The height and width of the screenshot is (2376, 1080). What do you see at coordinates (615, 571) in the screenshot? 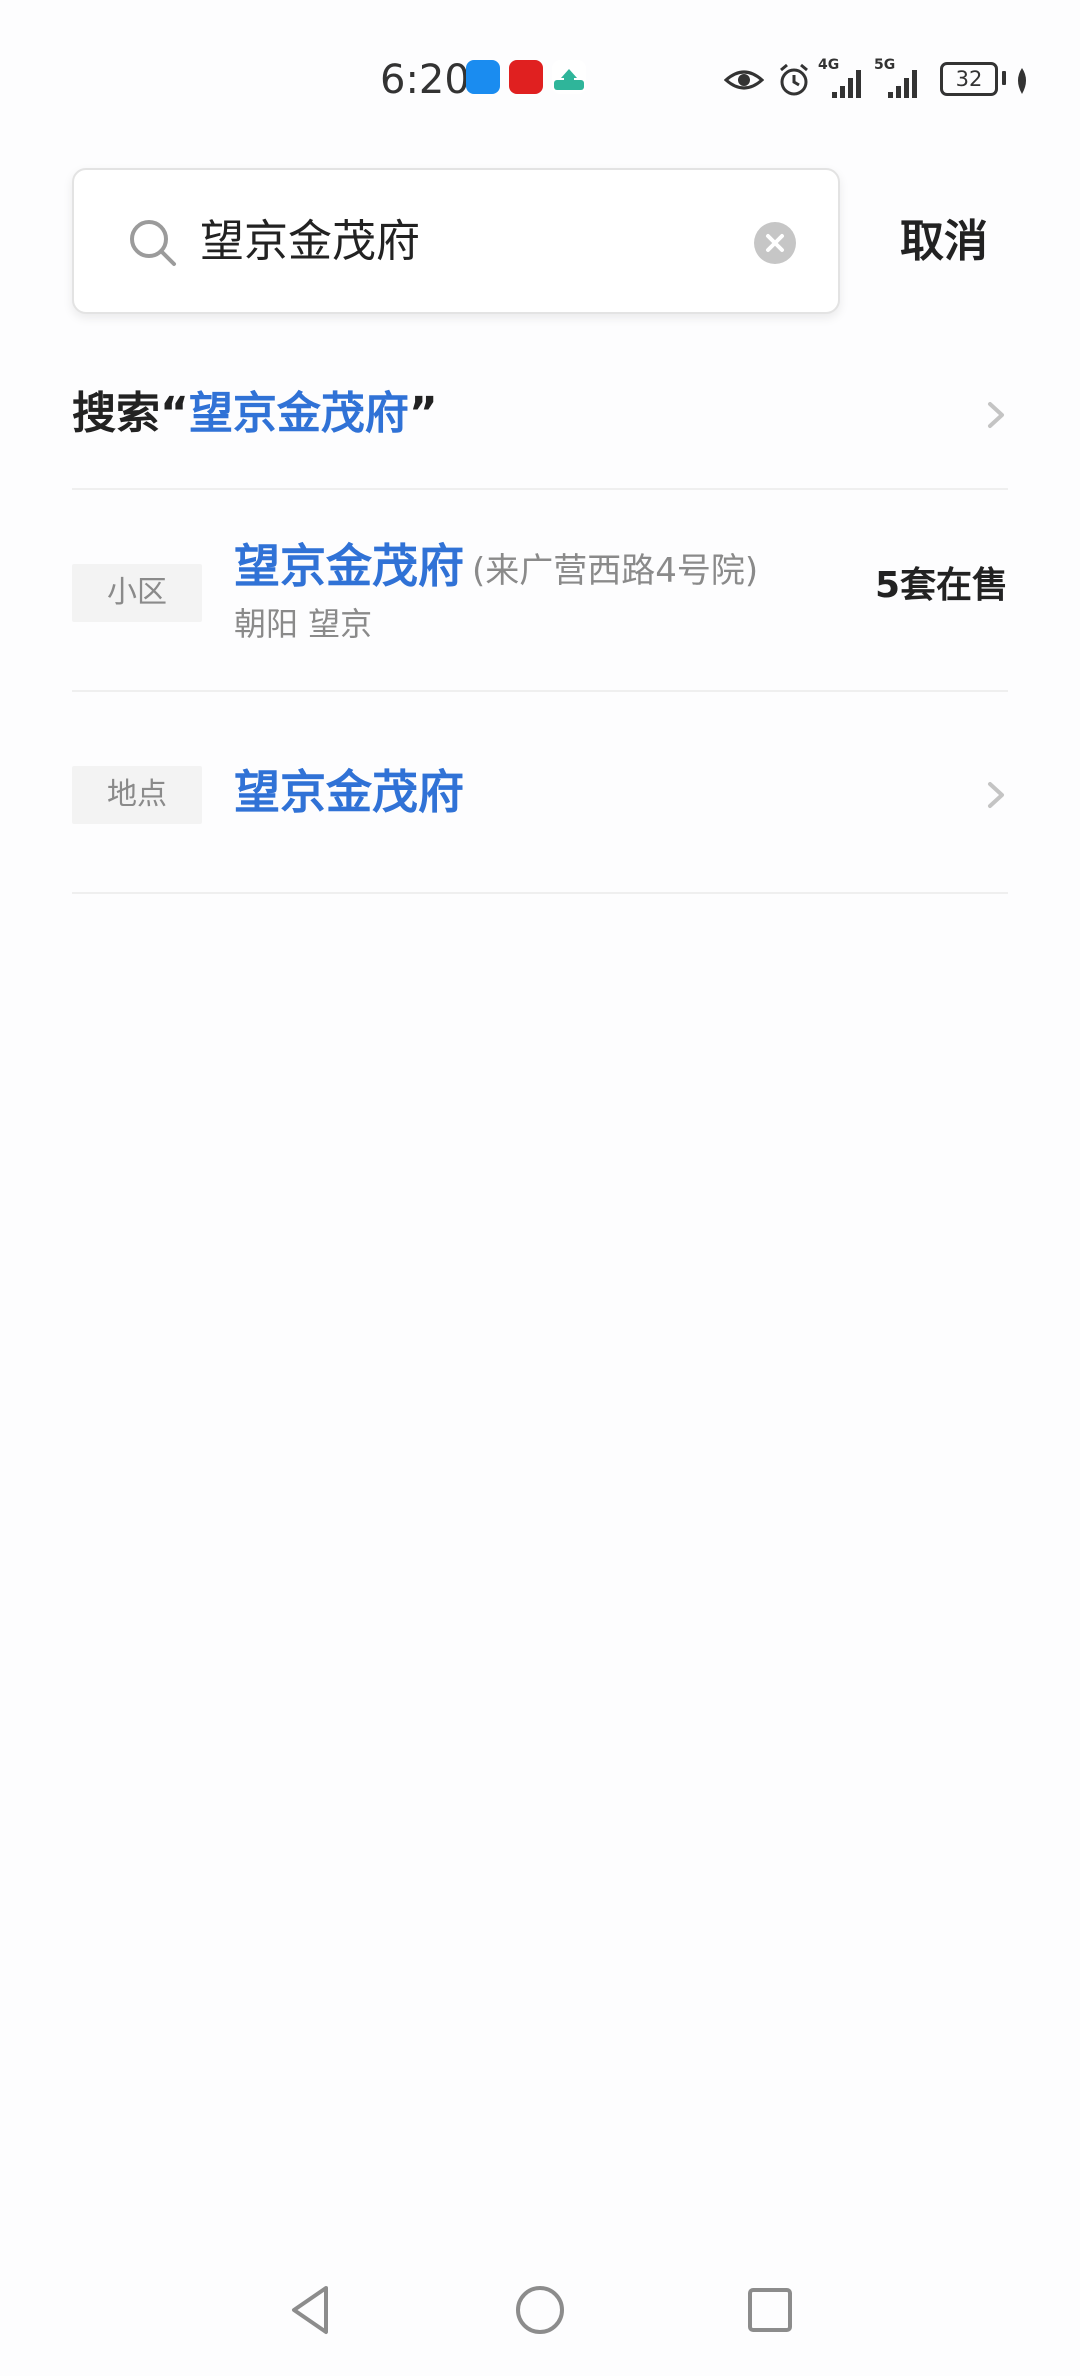
I see `result-address: (来广营西路4号院)` at bounding box center [615, 571].